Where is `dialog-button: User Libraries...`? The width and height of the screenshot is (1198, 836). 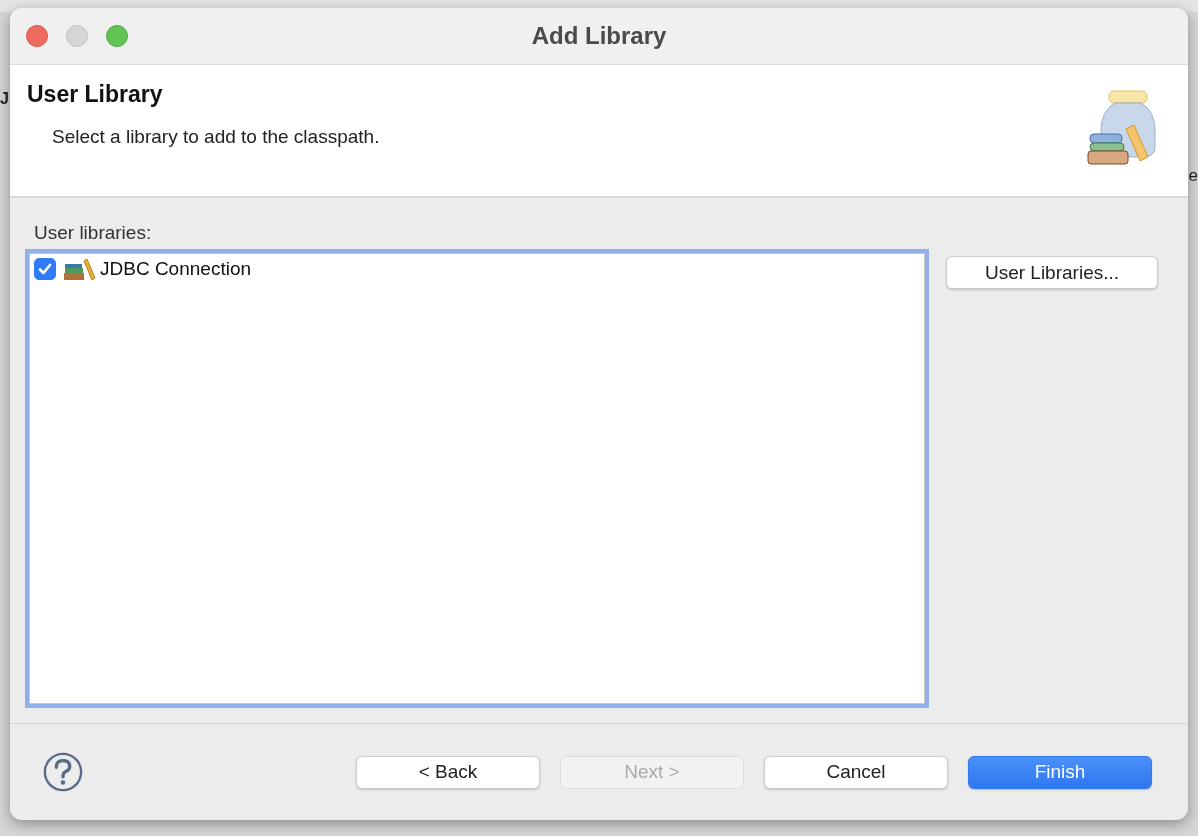
dialog-button: User Libraries... is located at coordinates (1052, 272).